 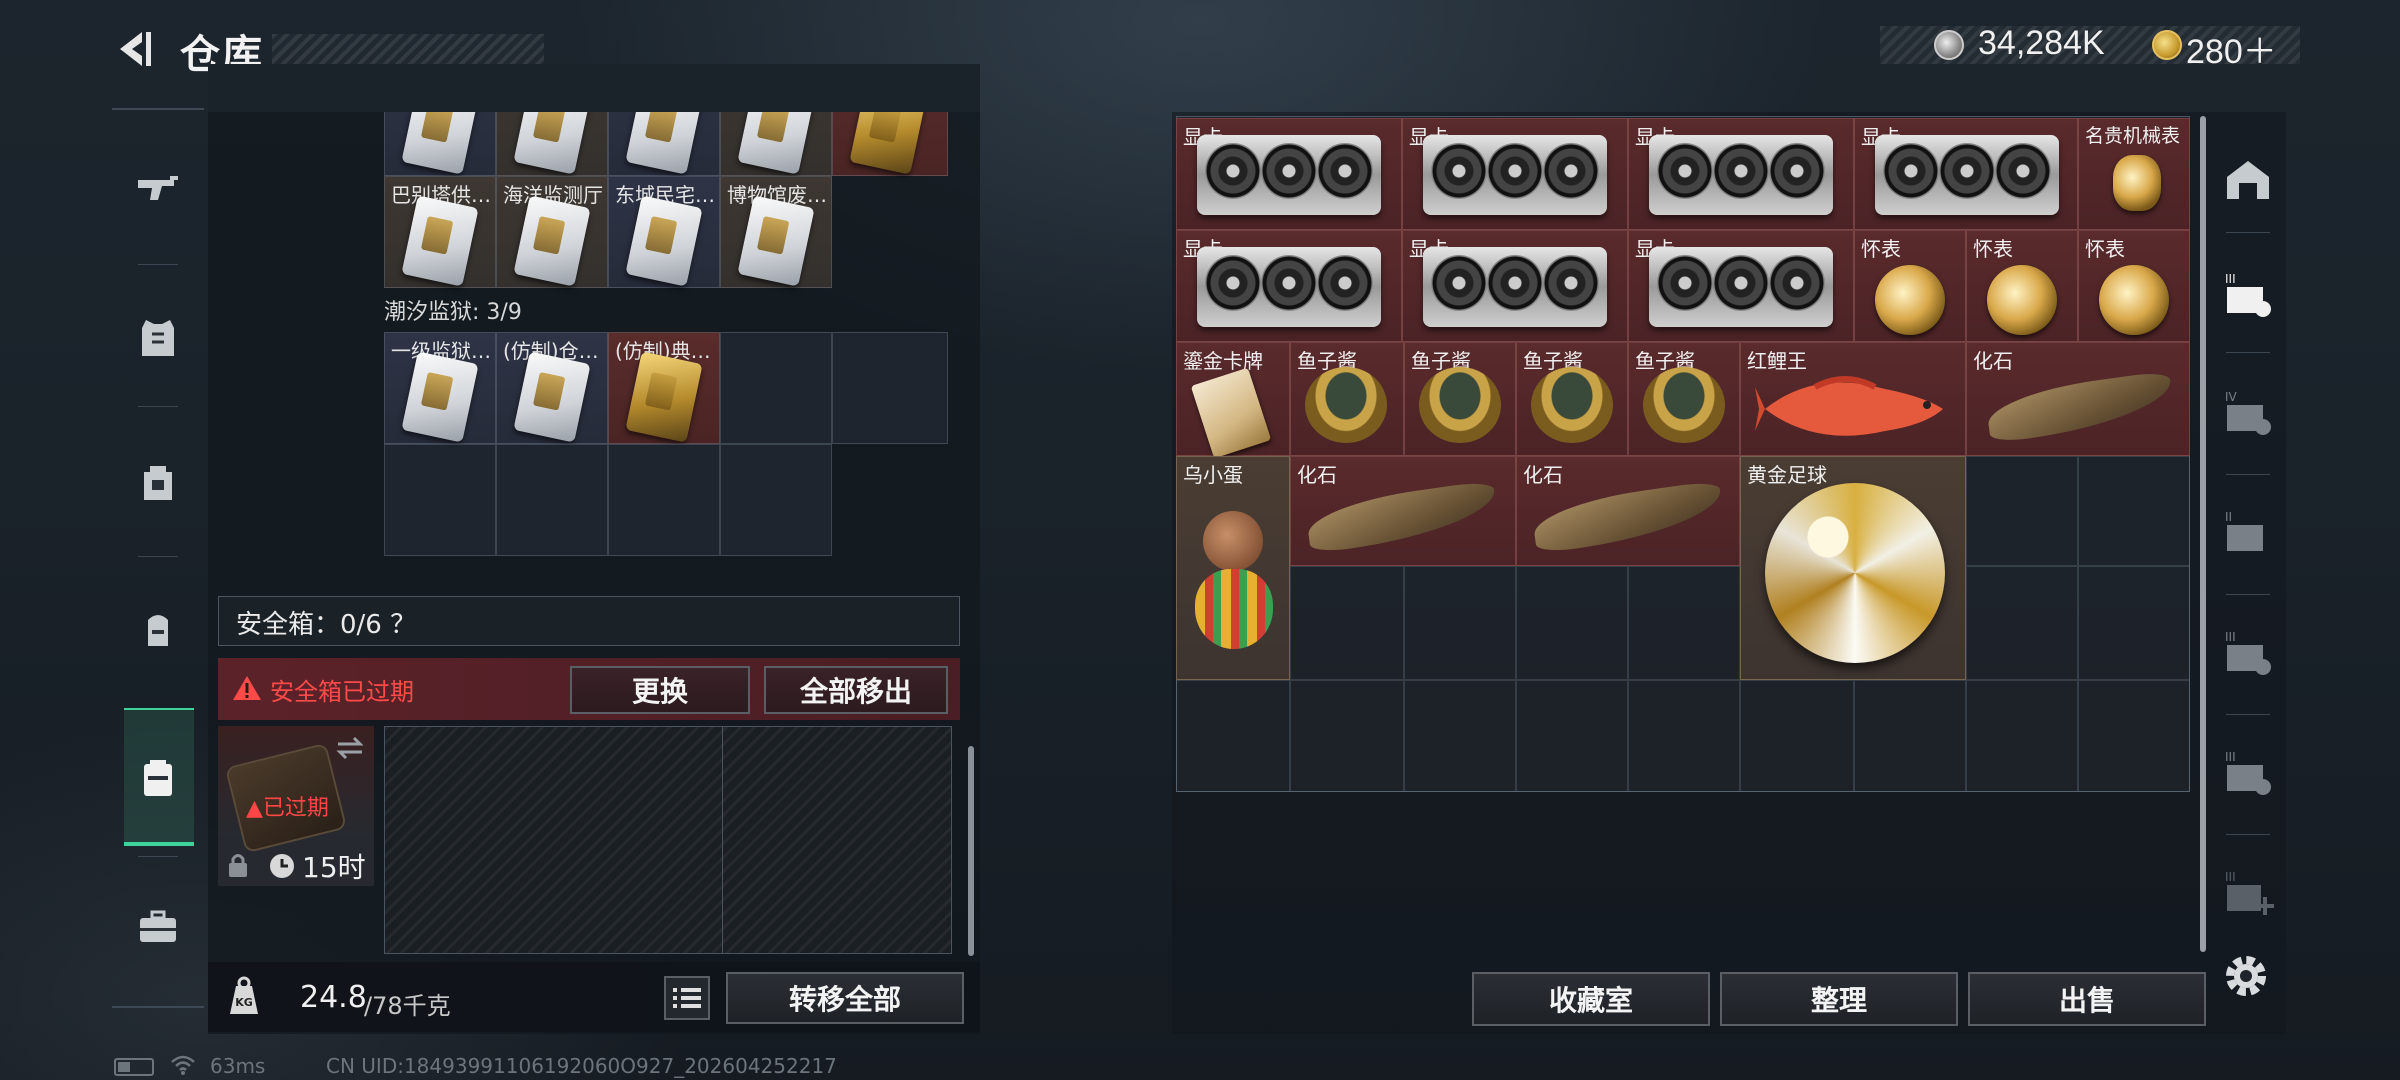 What do you see at coordinates (158, 482) in the screenshot?
I see `rail-item-backpack` at bounding box center [158, 482].